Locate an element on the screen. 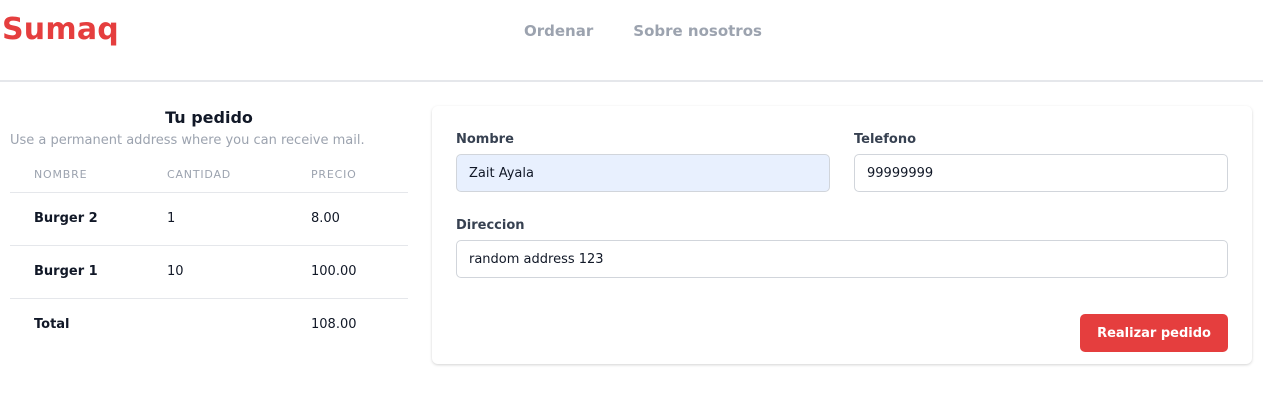 The width and height of the screenshot is (1263, 410). total-label: Total is located at coordinates (52, 325).